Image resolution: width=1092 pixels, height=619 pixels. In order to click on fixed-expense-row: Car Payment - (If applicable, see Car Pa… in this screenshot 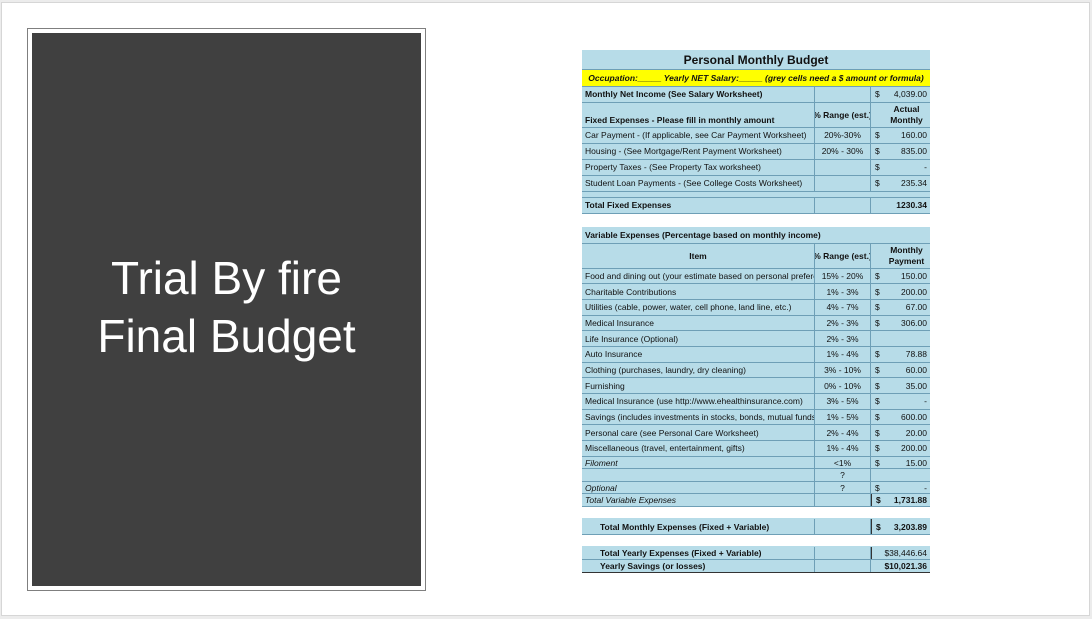, I will do `click(756, 135)`.